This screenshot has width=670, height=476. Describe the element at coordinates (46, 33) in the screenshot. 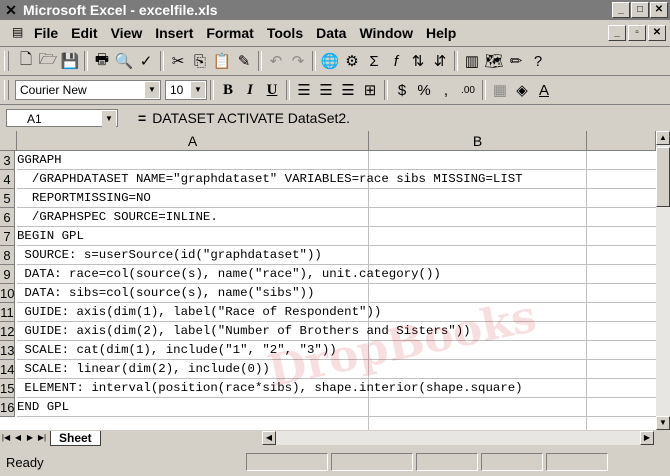

I see `menu-file: File` at that location.